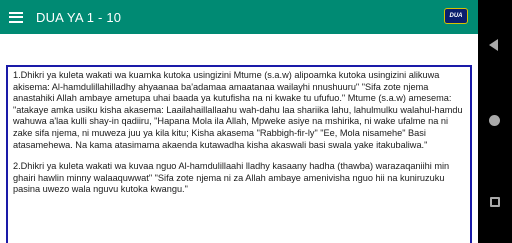 This screenshot has height=243, width=512. Describe the element at coordinates (239, 17) in the screenshot. I see `app-toolbar: DUA YA 1 - 10 DUA` at that location.